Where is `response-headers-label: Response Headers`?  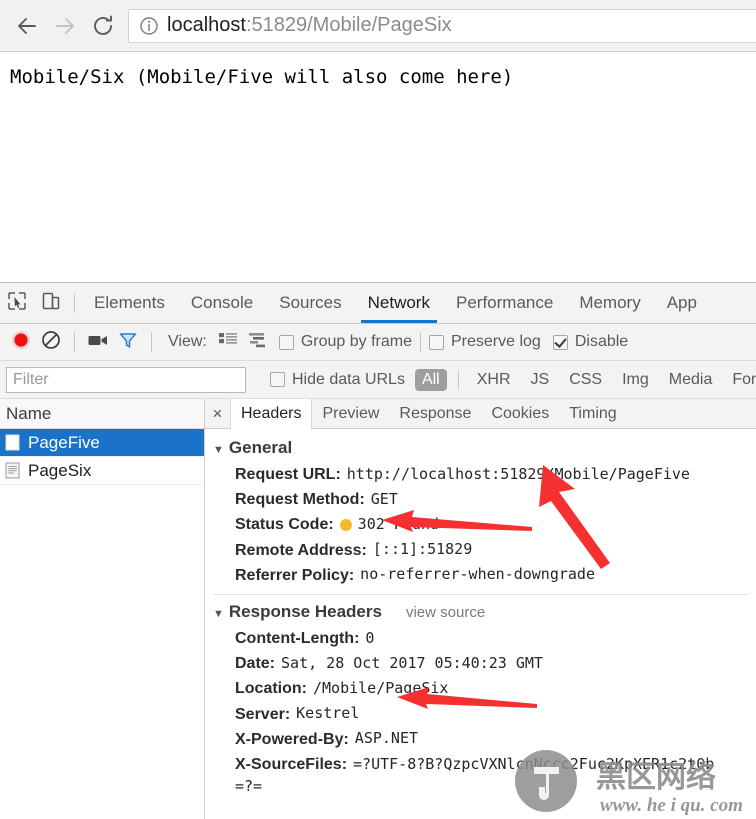 response-headers-label: Response Headers is located at coordinates (305, 611).